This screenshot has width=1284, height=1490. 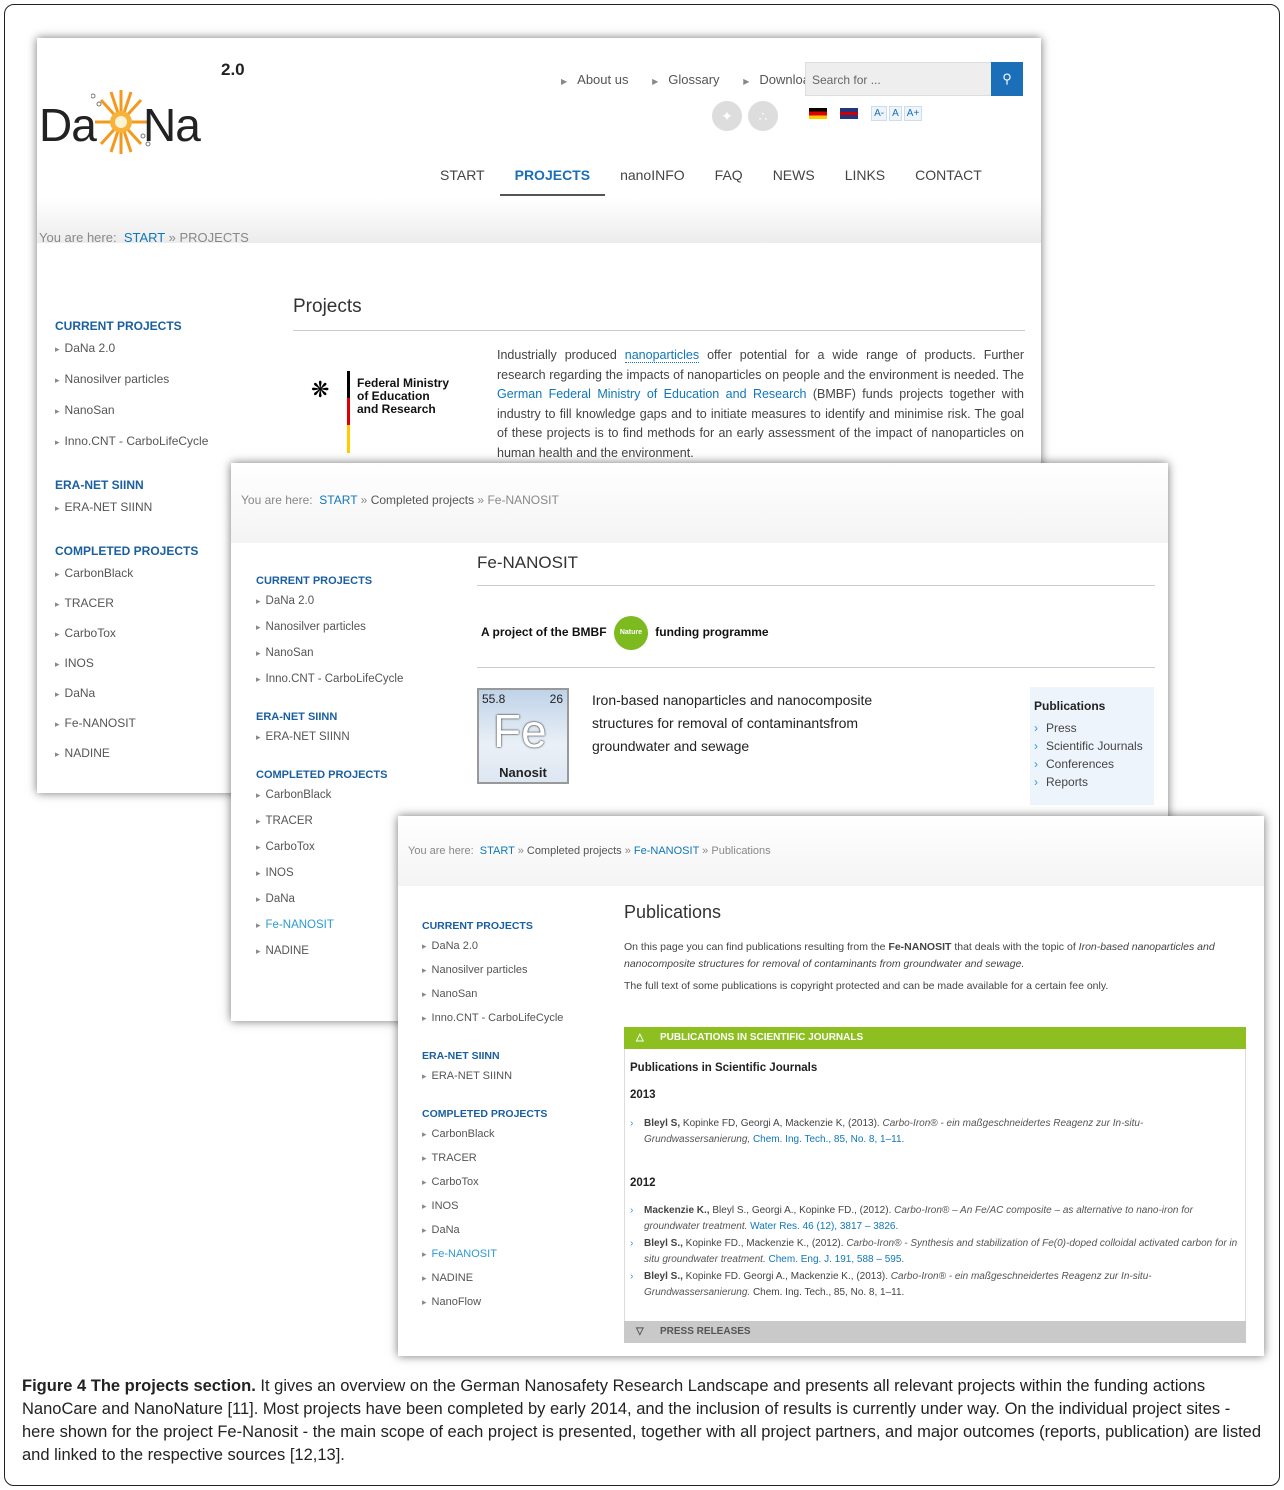 What do you see at coordinates (935, 1332) in the screenshot?
I see `press-accordion-header: ▽ PRESS RELEASES` at bounding box center [935, 1332].